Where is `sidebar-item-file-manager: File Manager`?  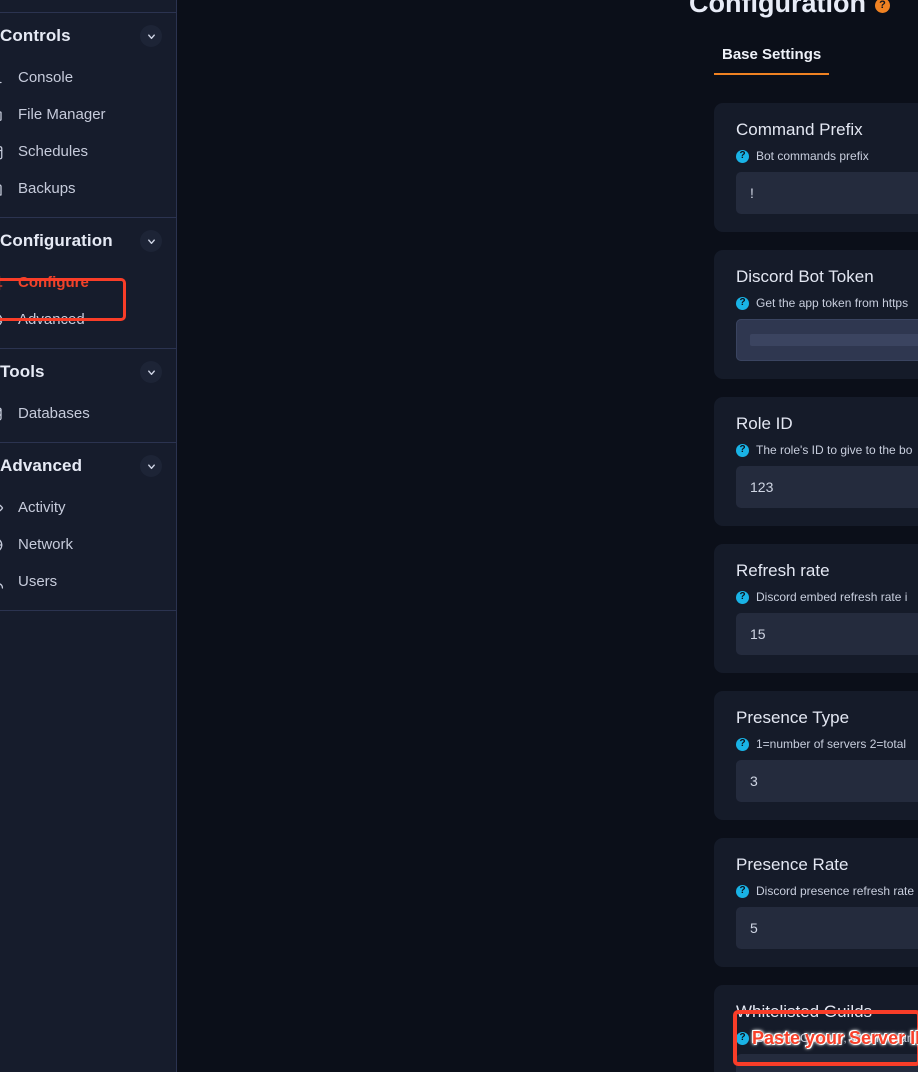 sidebar-item-file-manager: File Manager is located at coordinates (88, 114).